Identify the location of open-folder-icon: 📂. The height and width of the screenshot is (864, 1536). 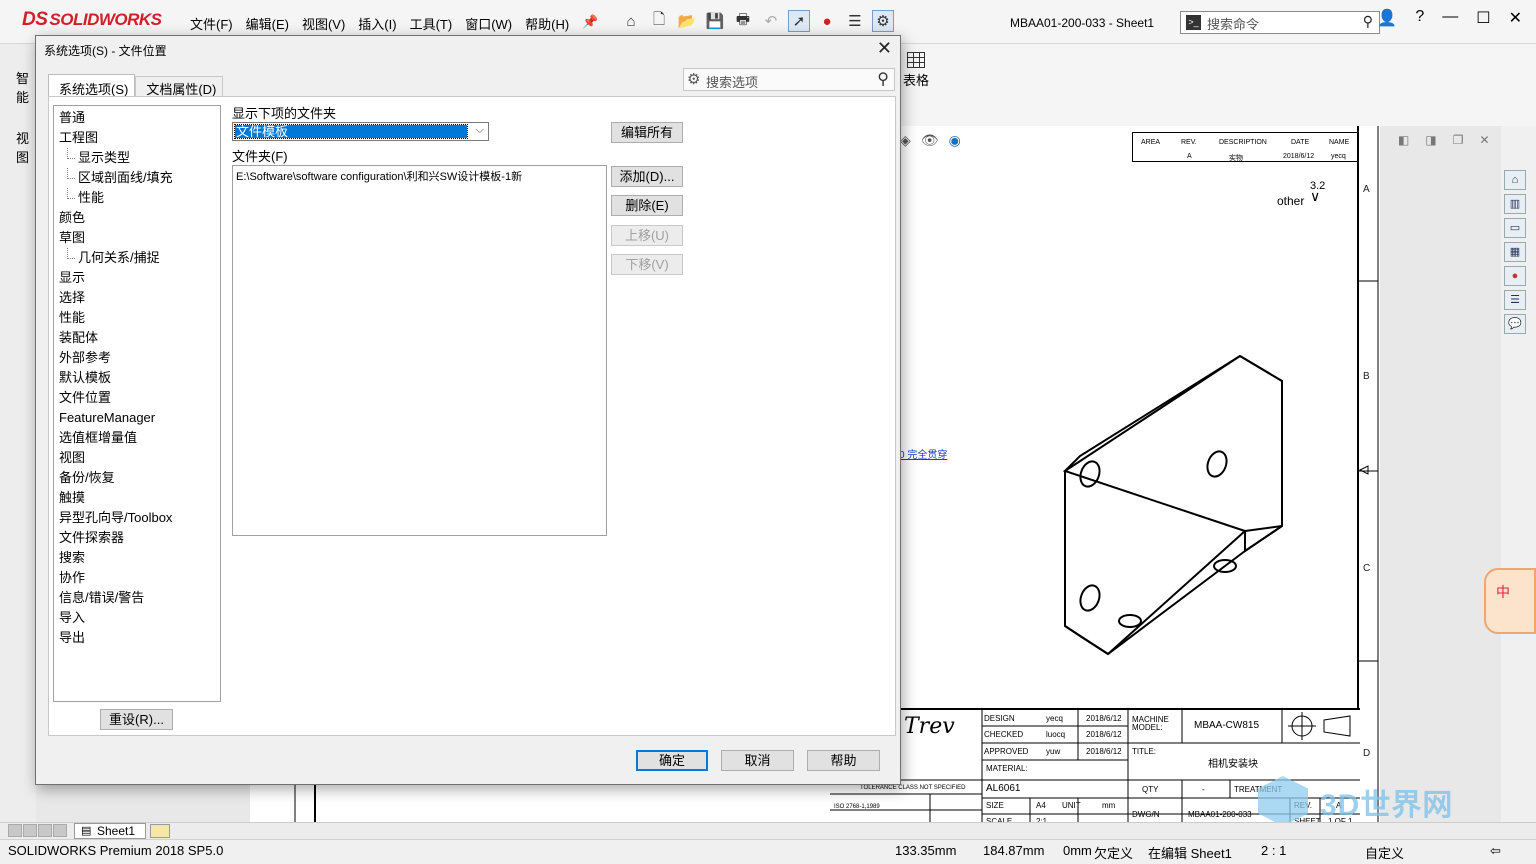
(687, 21).